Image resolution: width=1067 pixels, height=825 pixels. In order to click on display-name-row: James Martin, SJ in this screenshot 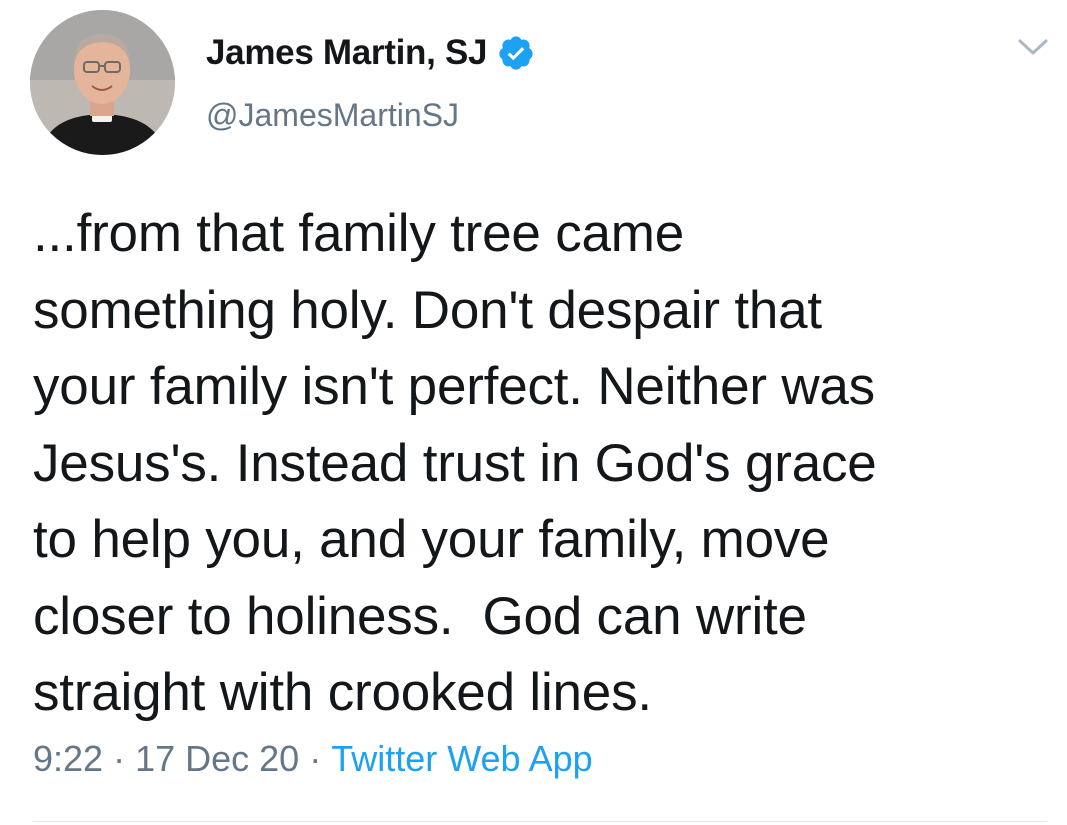, I will do `click(370, 53)`.